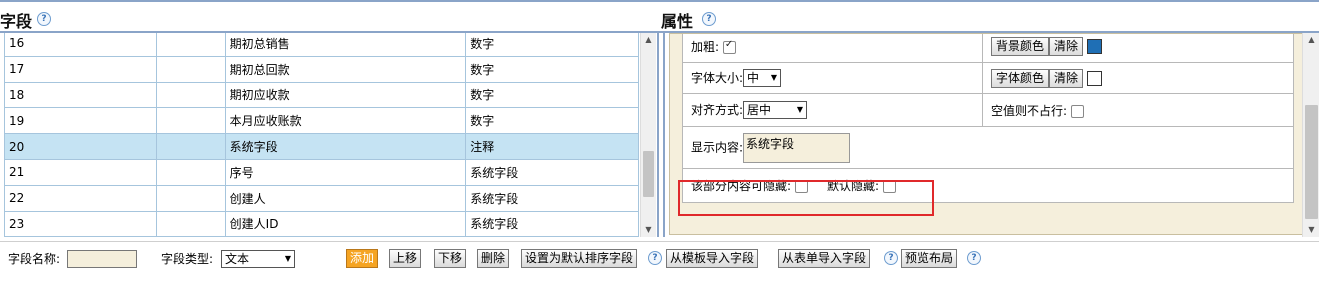 This screenshot has width=1319, height=281. I want to click on display-content-label: 显示内容:, so click(717, 147).